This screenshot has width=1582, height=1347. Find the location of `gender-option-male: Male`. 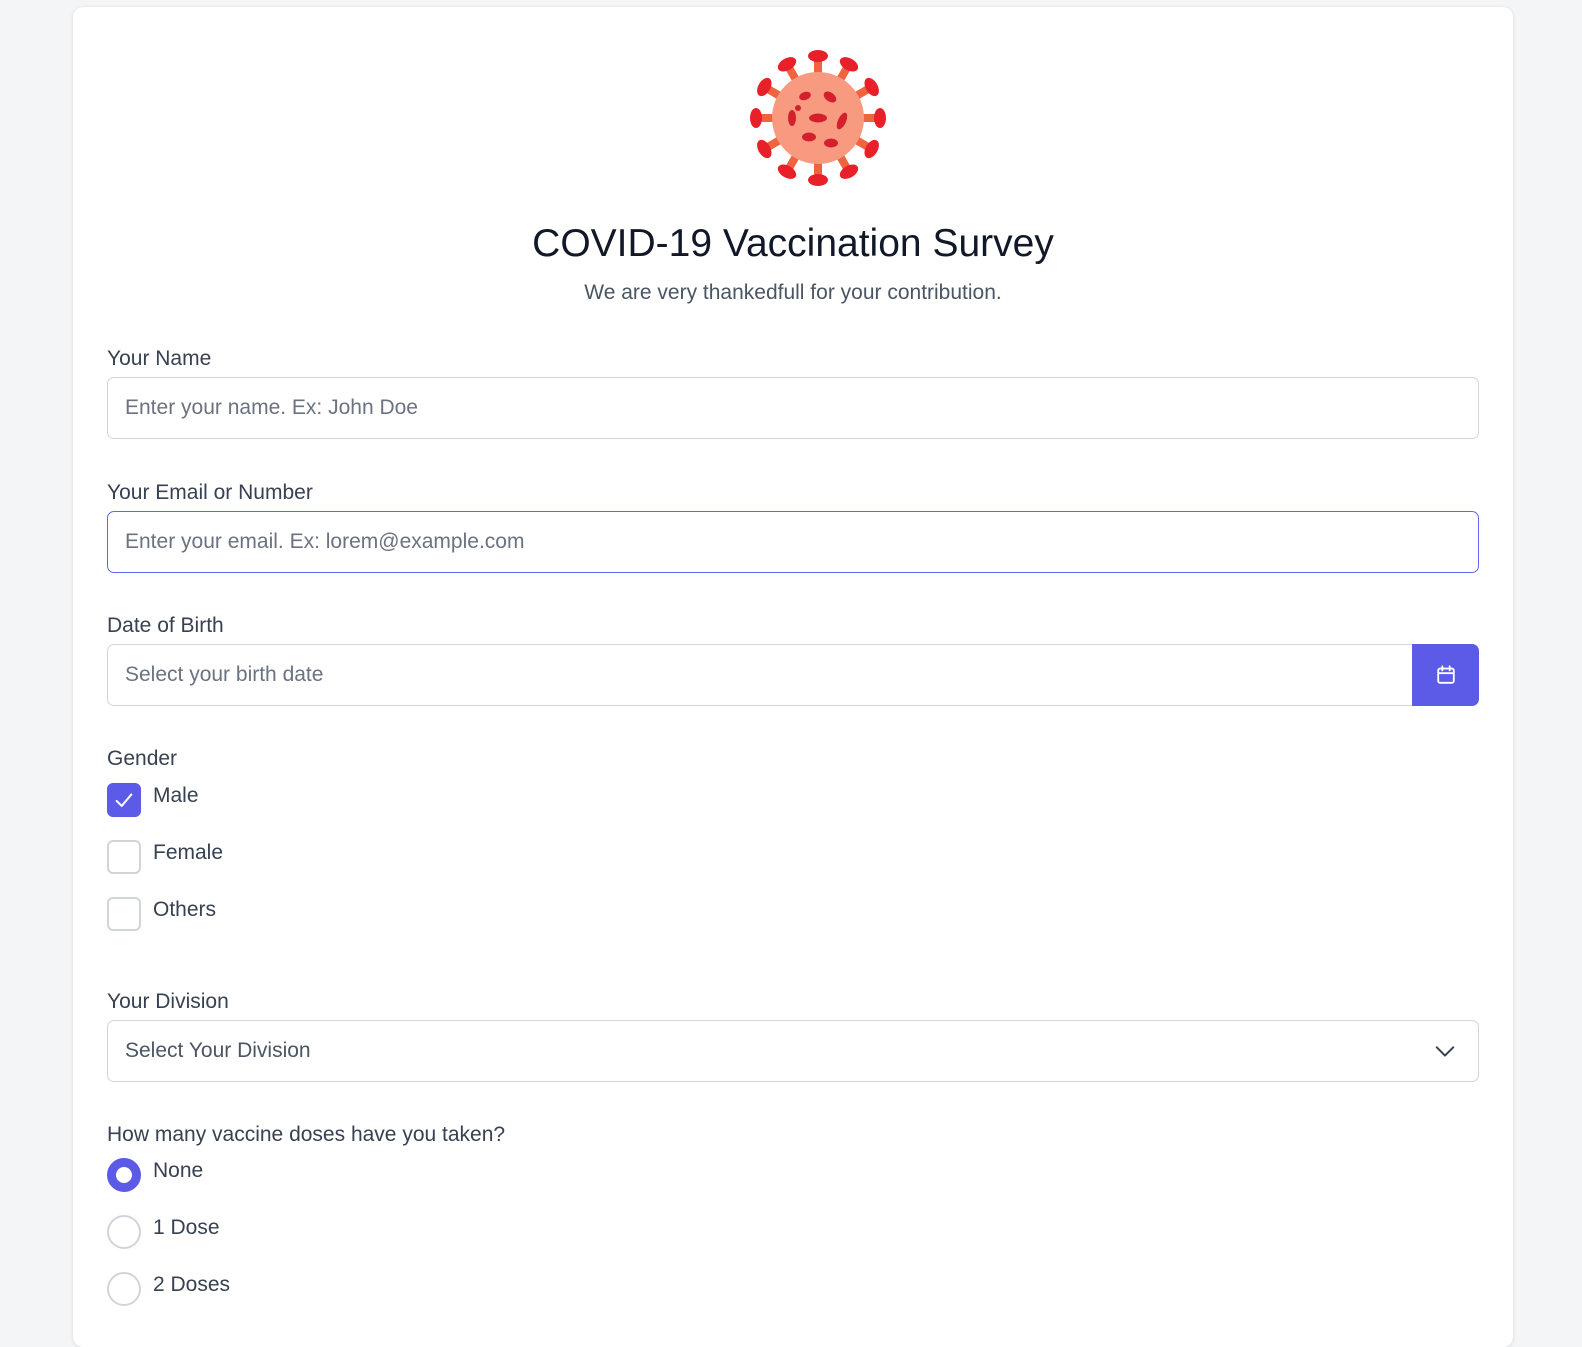

gender-option-male: Male is located at coordinates (153, 801).